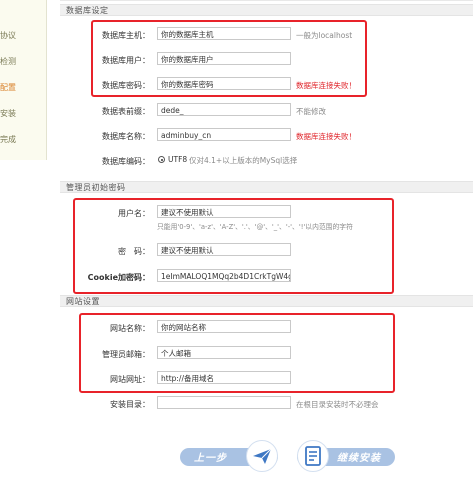 This screenshot has width=473, height=477. Describe the element at coordinates (23, 80) in the screenshot. I see `install-steps-sidebar: 协议 检测 配置 安装 完成` at that location.